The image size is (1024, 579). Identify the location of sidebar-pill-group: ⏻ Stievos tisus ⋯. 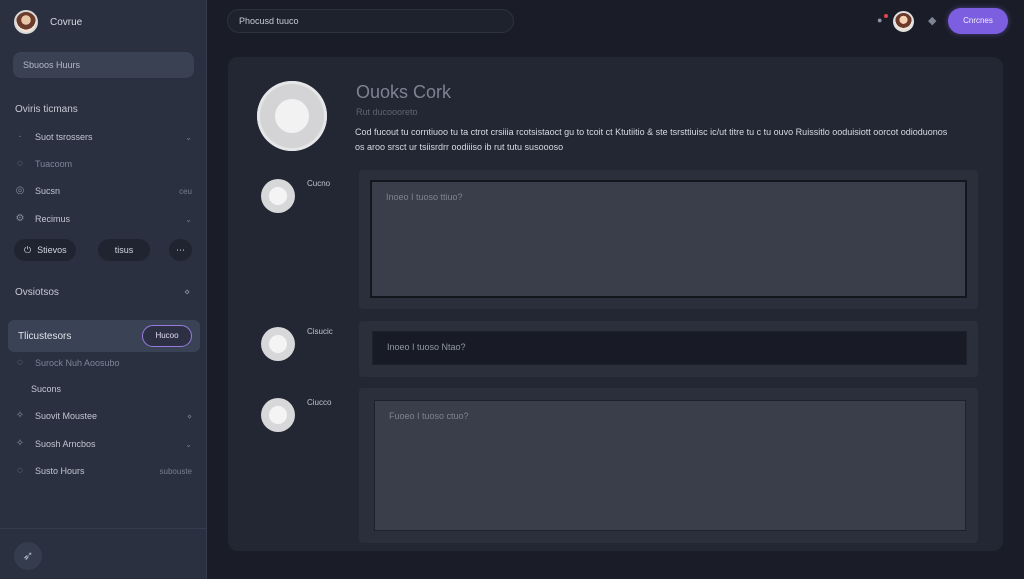
(104, 250).